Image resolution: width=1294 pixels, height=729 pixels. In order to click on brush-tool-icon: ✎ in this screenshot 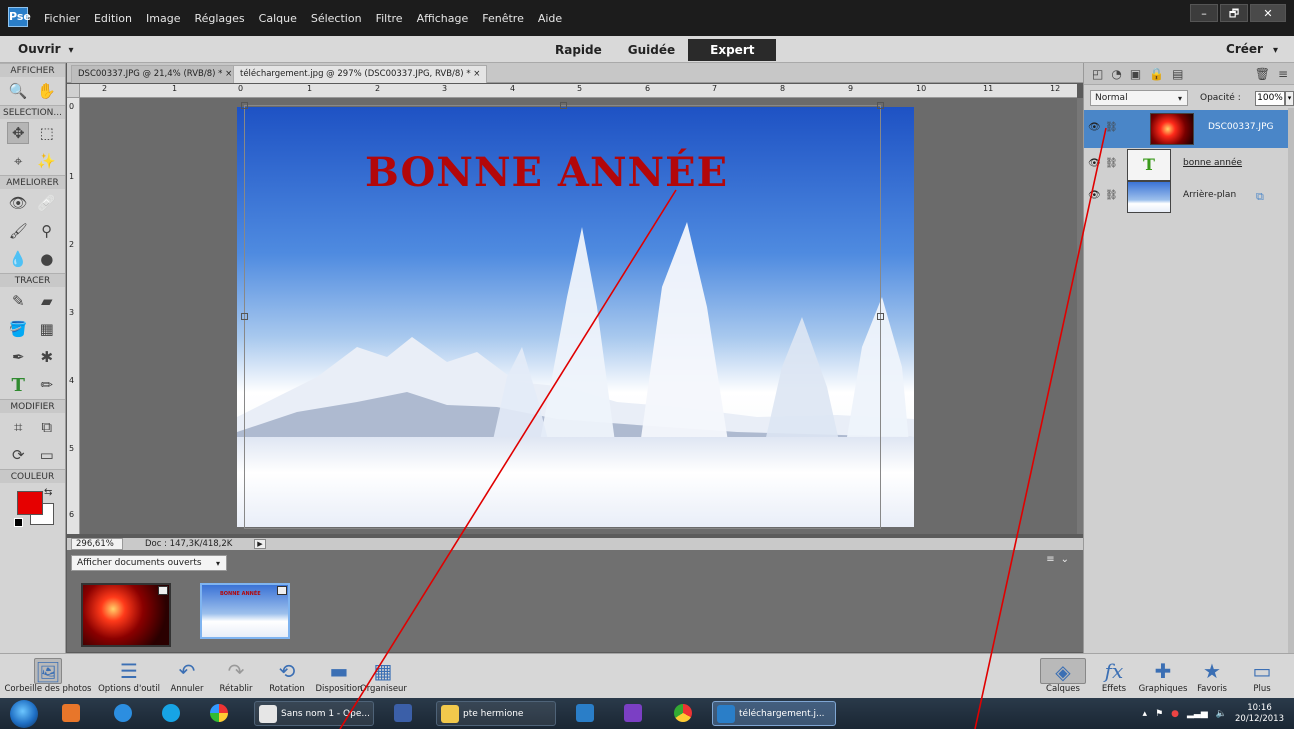, I will do `click(18, 301)`.